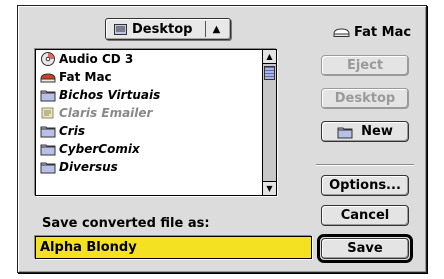 The width and height of the screenshot is (444, 279). Describe the element at coordinates (48, 59) in the screenshot. I see `cd-icon` at that location.